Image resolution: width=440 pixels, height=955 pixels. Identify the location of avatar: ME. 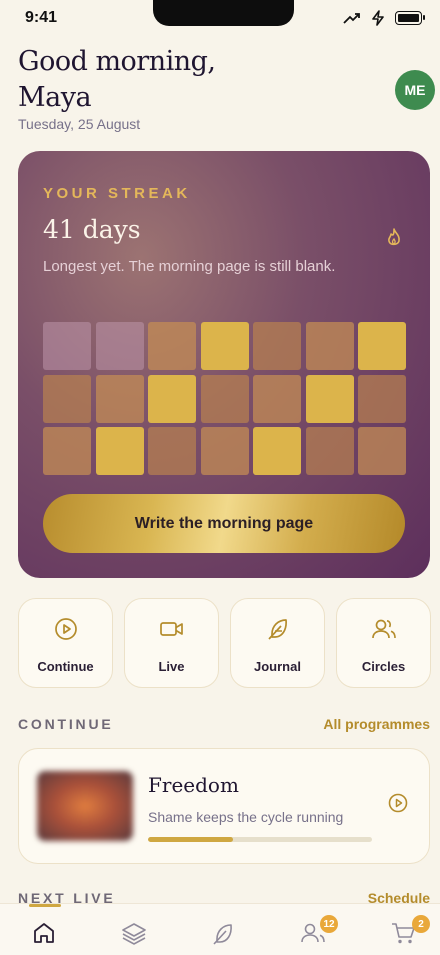
(415, 90).